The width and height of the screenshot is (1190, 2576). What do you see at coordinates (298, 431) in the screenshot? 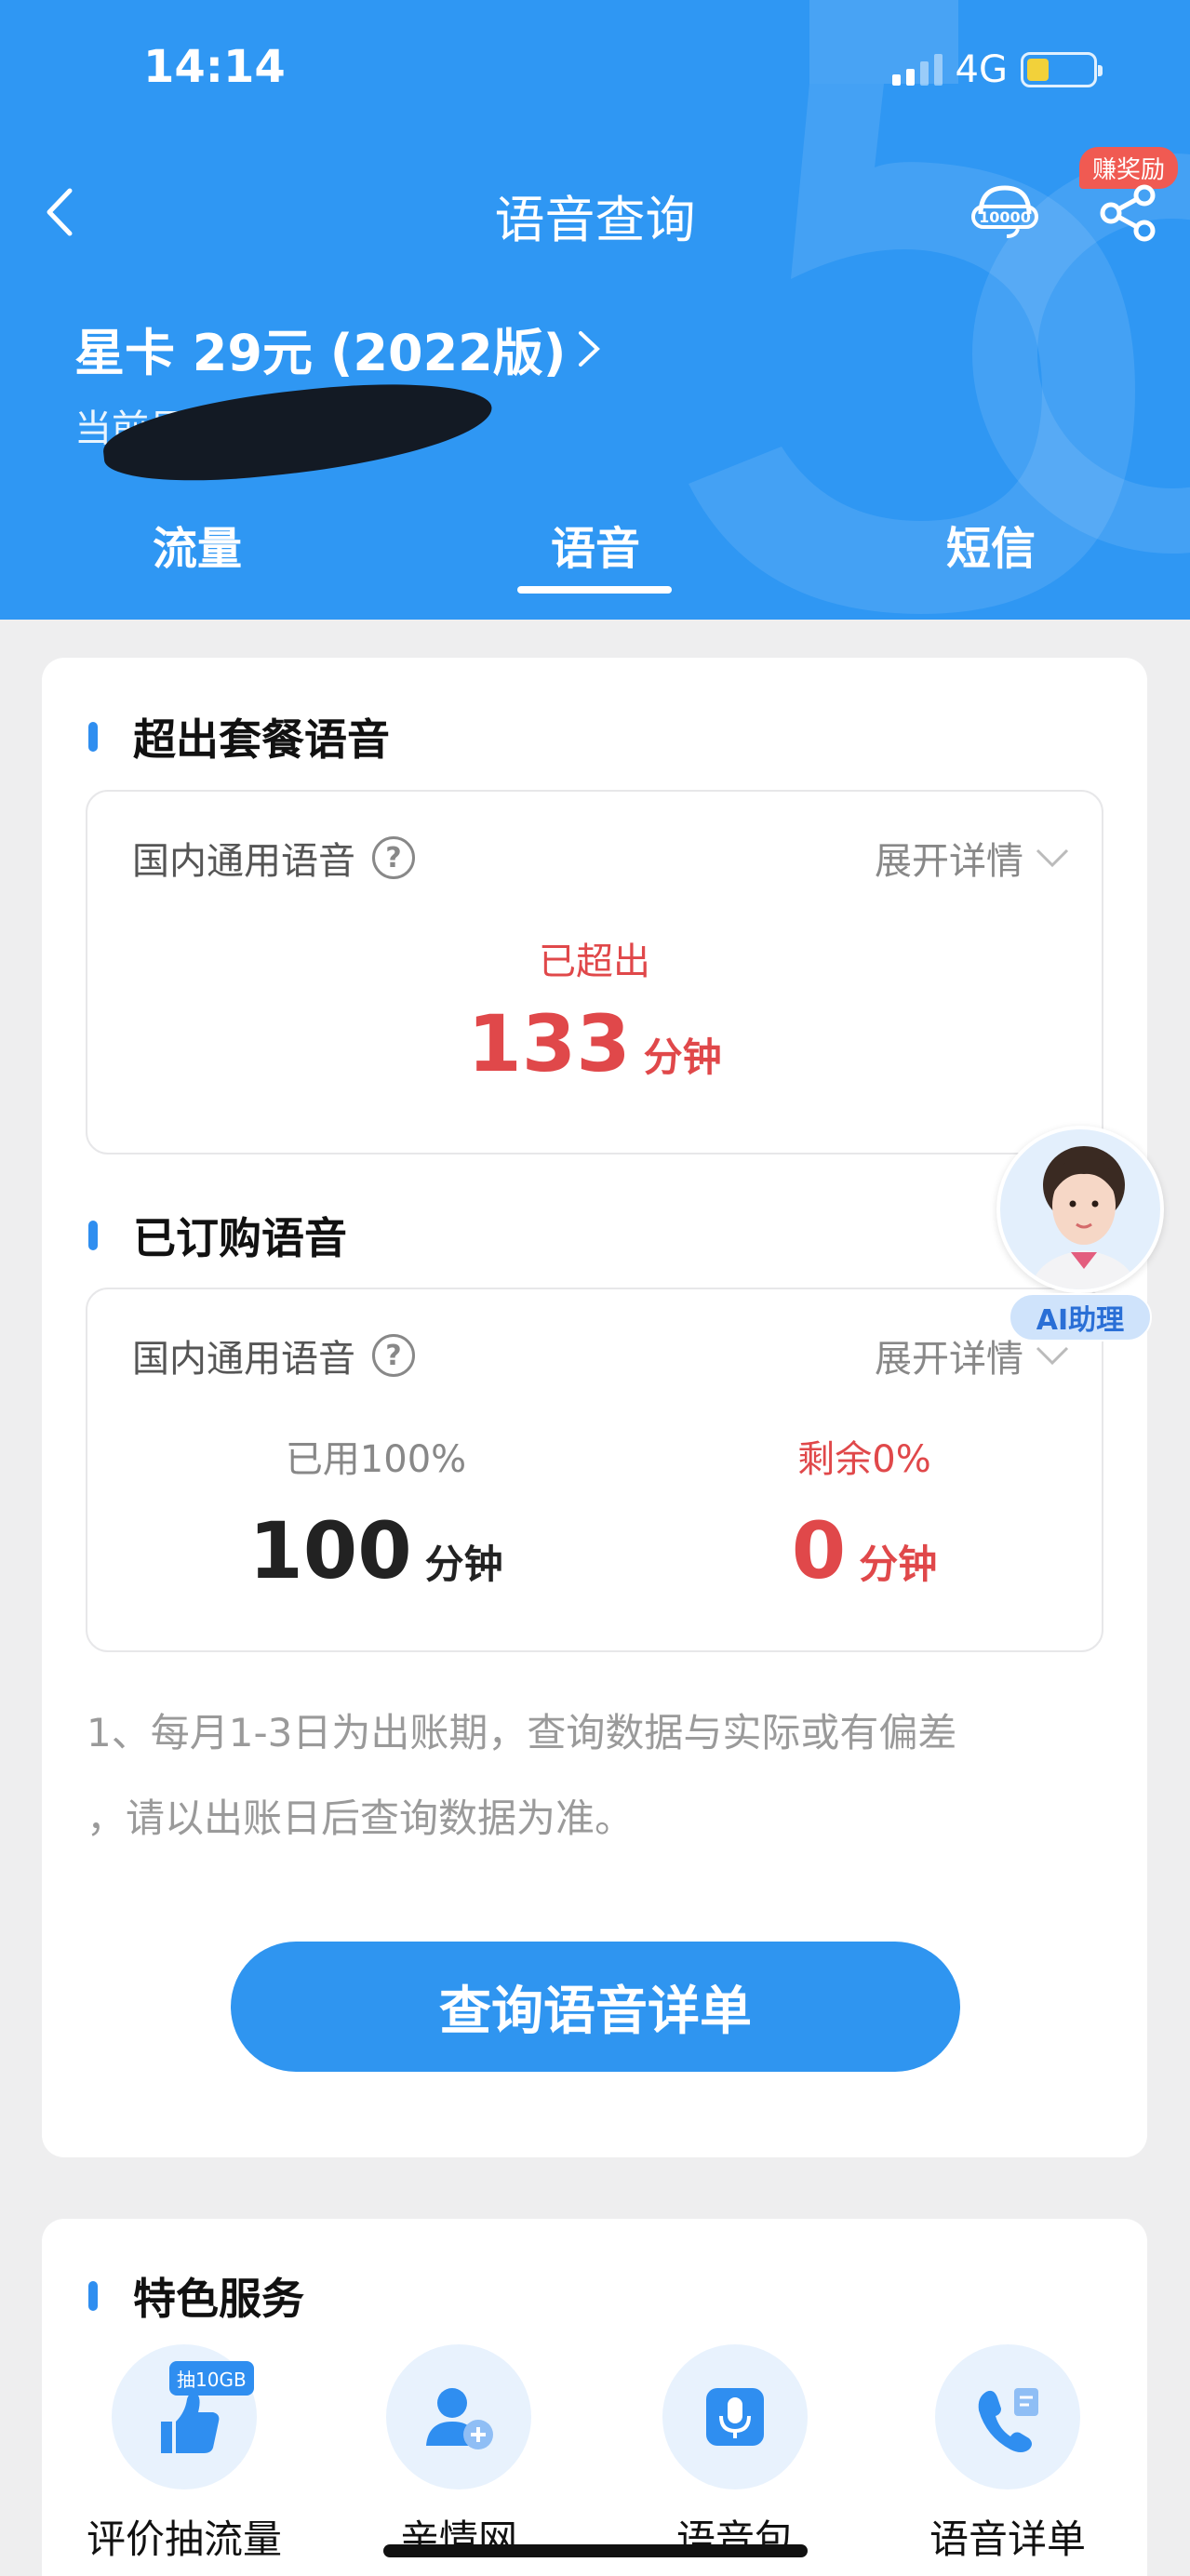
I see `redaction-scribble` at bounding box center [298, 431].